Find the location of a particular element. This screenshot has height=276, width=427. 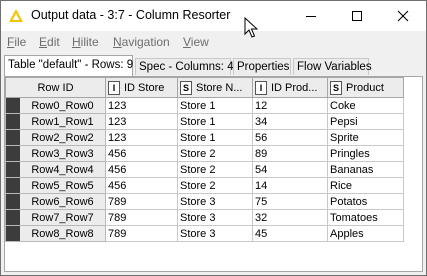

table-row: Row1_Row1 123 Store 1 34 Pepsi is located at coordinates (204, 121).